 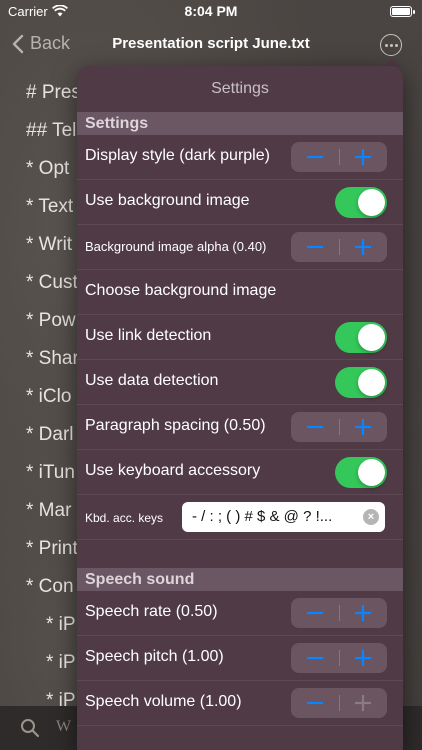 I want to click on row-speech-volume: Speech volume (1.00), so click(x=240, y=703).